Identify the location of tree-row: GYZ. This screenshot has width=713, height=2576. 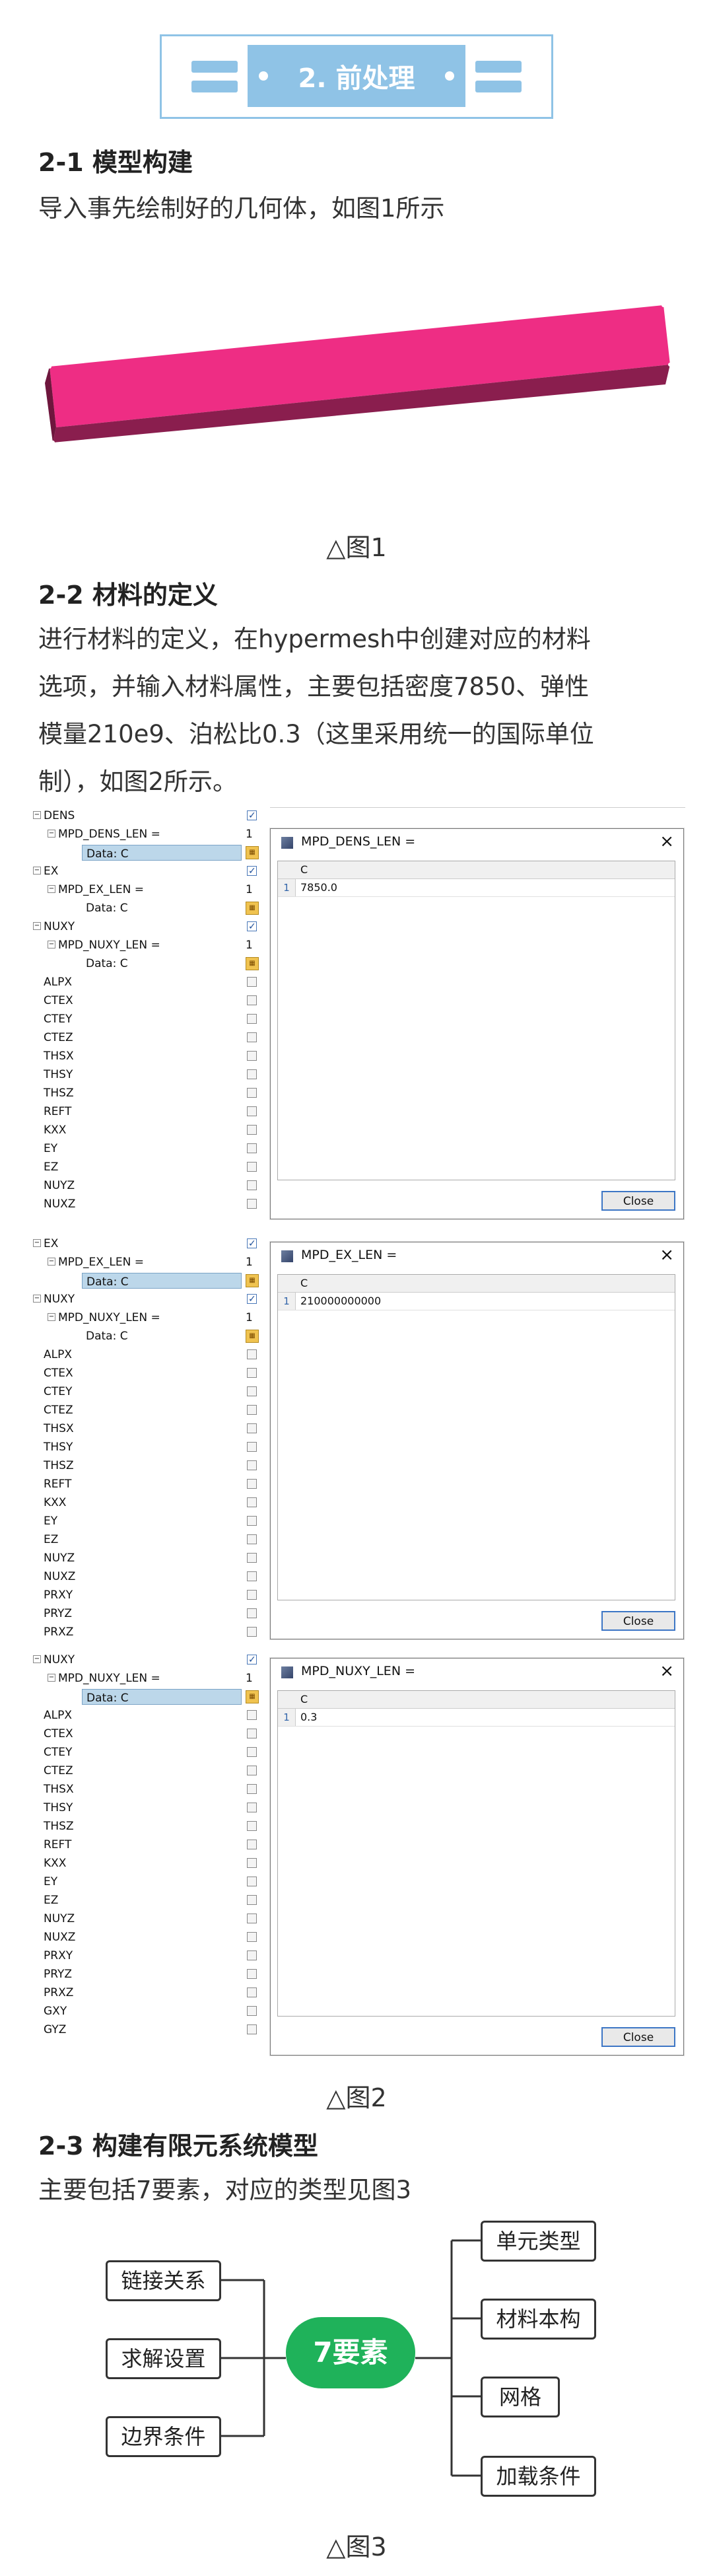
(151, 2030).